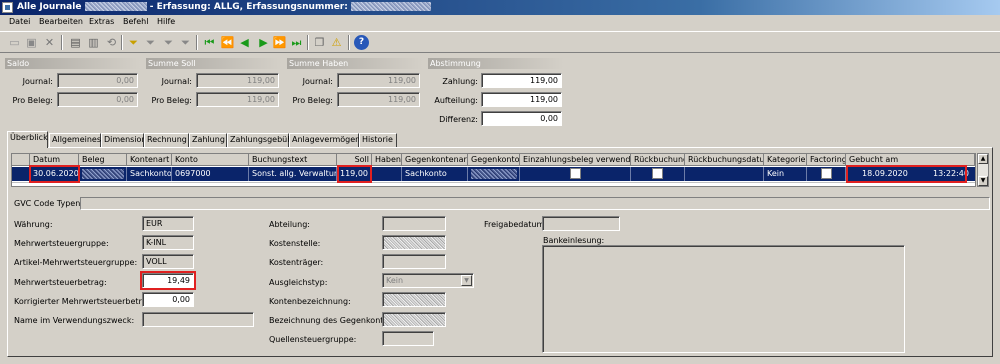  I want to click on scroll-up-icon: ▲, so click(983, 159).